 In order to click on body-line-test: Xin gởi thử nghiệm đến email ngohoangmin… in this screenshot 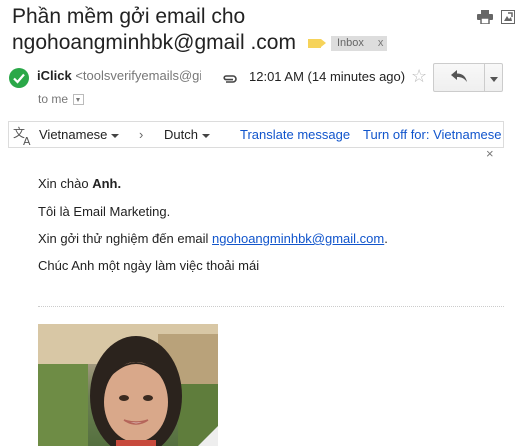, I will do `click(213, 238)`.